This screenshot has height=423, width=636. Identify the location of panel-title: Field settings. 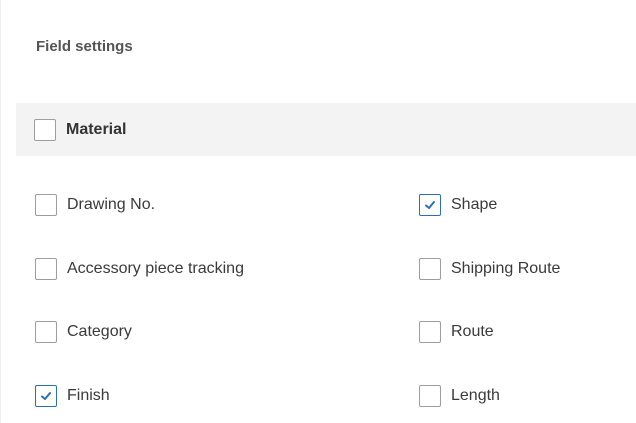
(84, 46).